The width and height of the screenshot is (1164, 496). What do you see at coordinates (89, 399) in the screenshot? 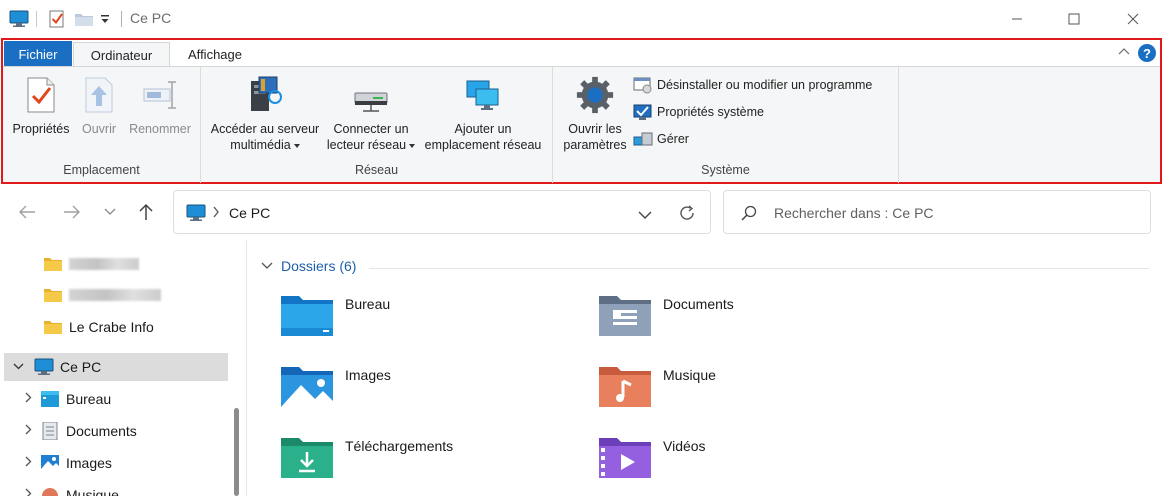
I see `nav-item-label: Bureau` at bounding box center [89, 399].